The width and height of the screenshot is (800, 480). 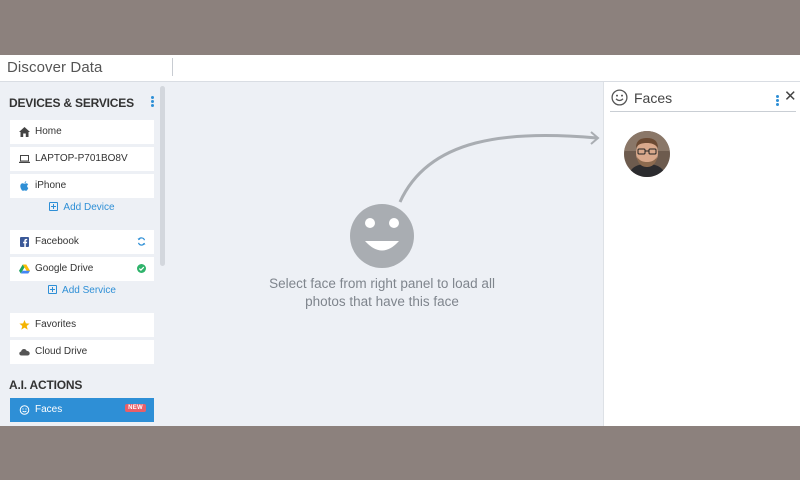 What do you see at coordinates (46, 385) in the screenshot?
I see `ai-actions-heading: A.I. ACTIONS` at bounding box center [46, 385].